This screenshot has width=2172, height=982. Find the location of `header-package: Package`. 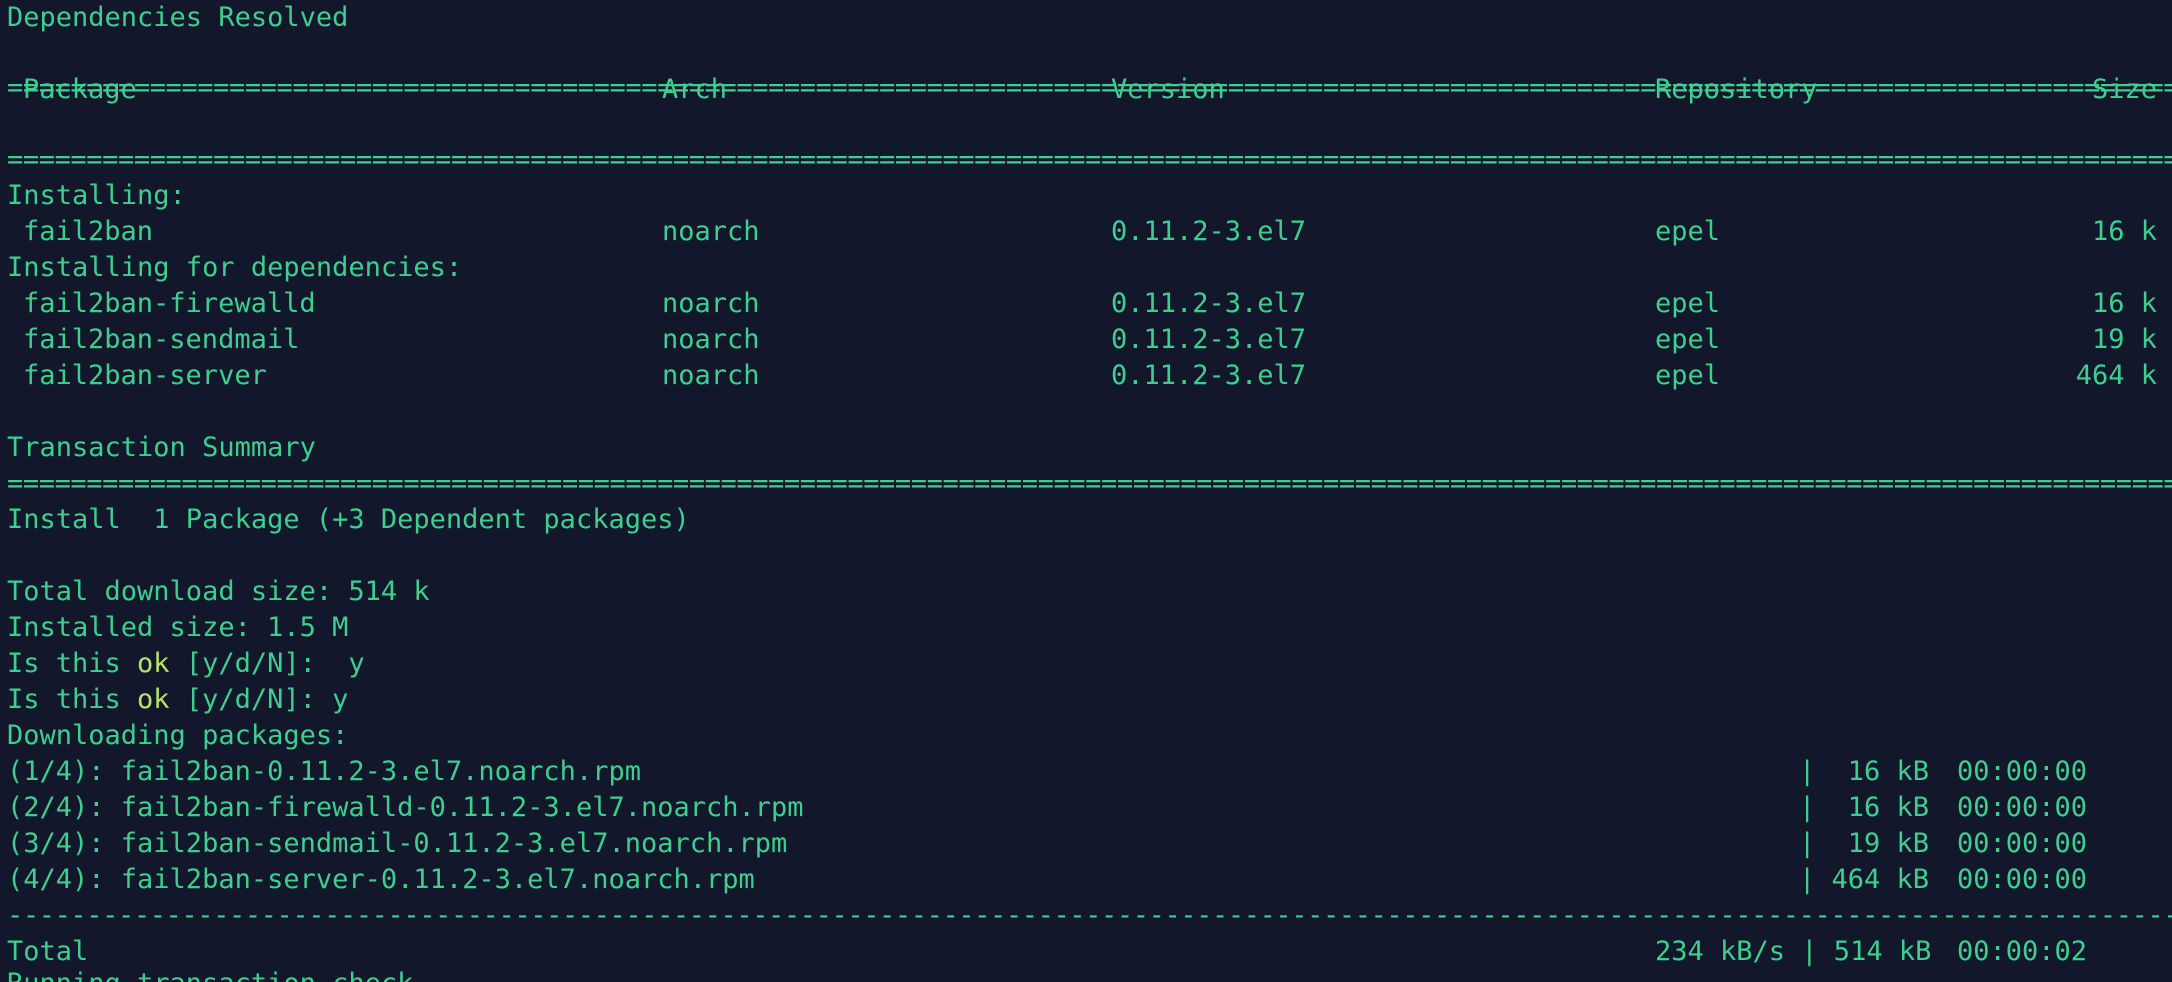

header-package: Package is located at coordinates (80, 89).